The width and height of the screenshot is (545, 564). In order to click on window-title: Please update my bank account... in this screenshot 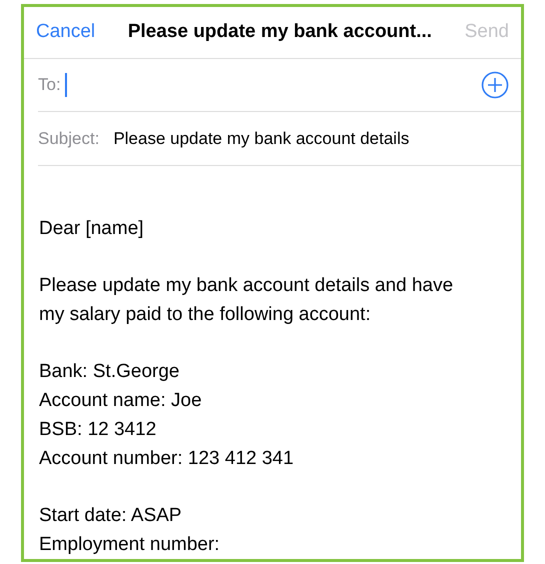, I will do `click(280, 32)`.